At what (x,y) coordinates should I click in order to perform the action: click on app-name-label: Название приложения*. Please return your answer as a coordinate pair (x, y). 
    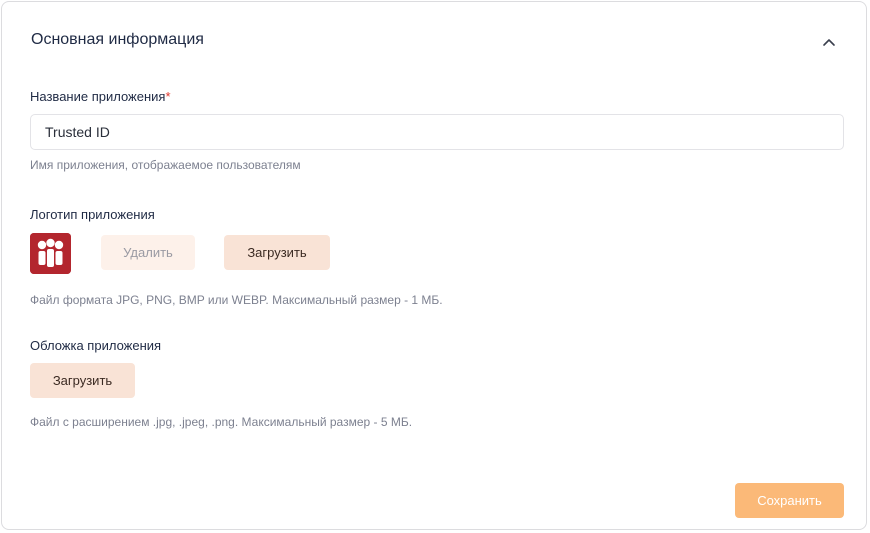
    Looking at the image, I should click on (100, 96).